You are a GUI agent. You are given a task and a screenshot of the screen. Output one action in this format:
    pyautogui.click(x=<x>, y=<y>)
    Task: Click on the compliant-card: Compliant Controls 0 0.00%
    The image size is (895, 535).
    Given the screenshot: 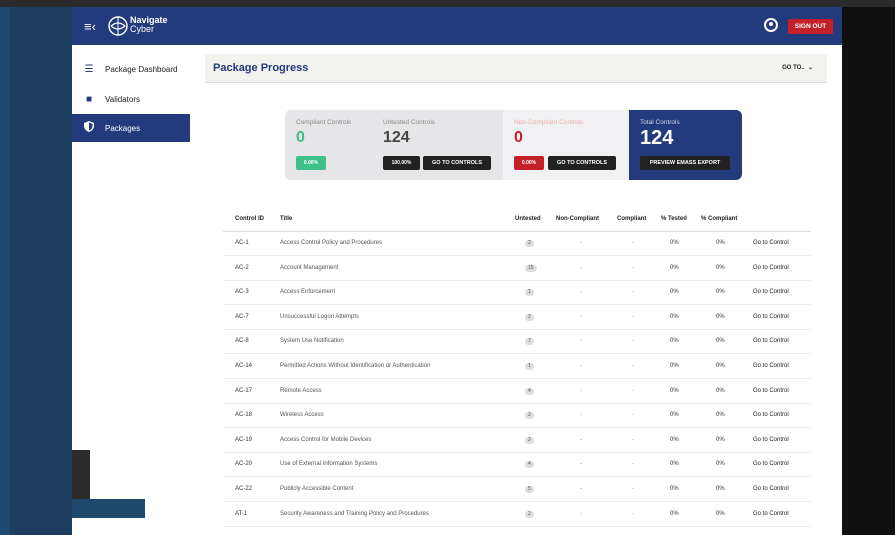 What is the action you would take?
    pyautogui.click(x=328, y=145)
    